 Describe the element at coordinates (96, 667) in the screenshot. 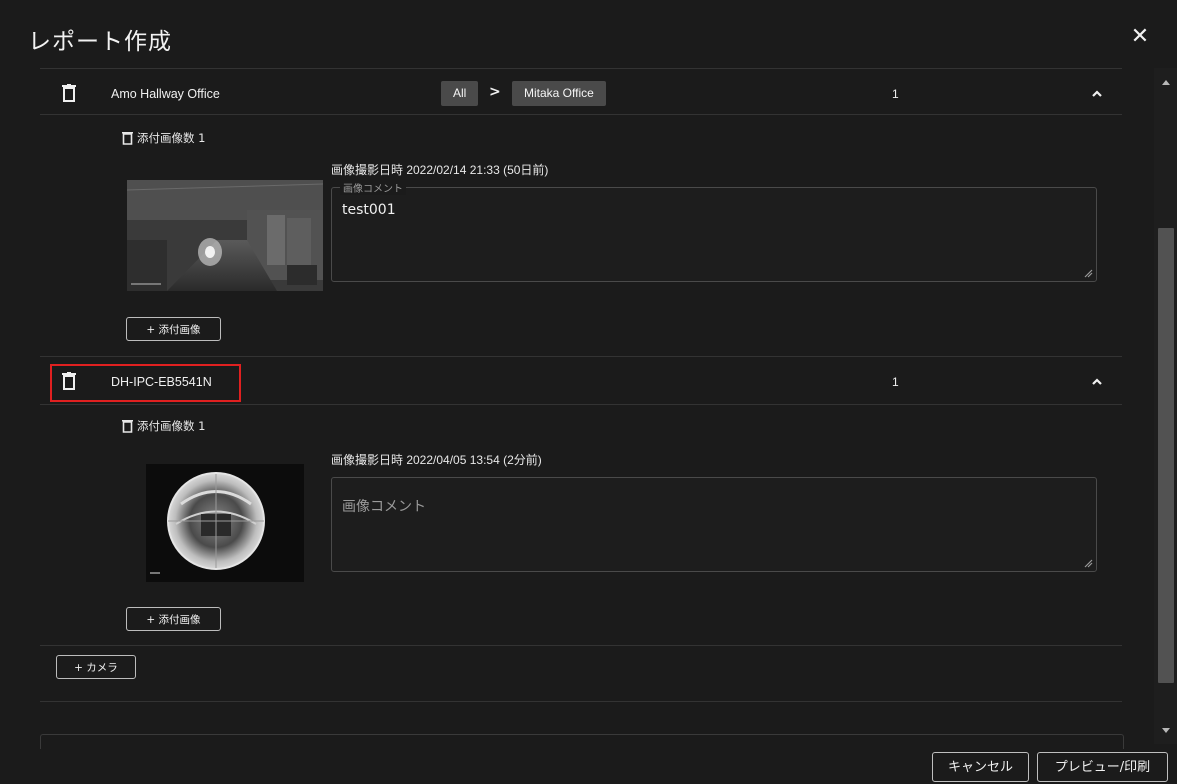

I see `add-camera-button: + カメラ` at that location.